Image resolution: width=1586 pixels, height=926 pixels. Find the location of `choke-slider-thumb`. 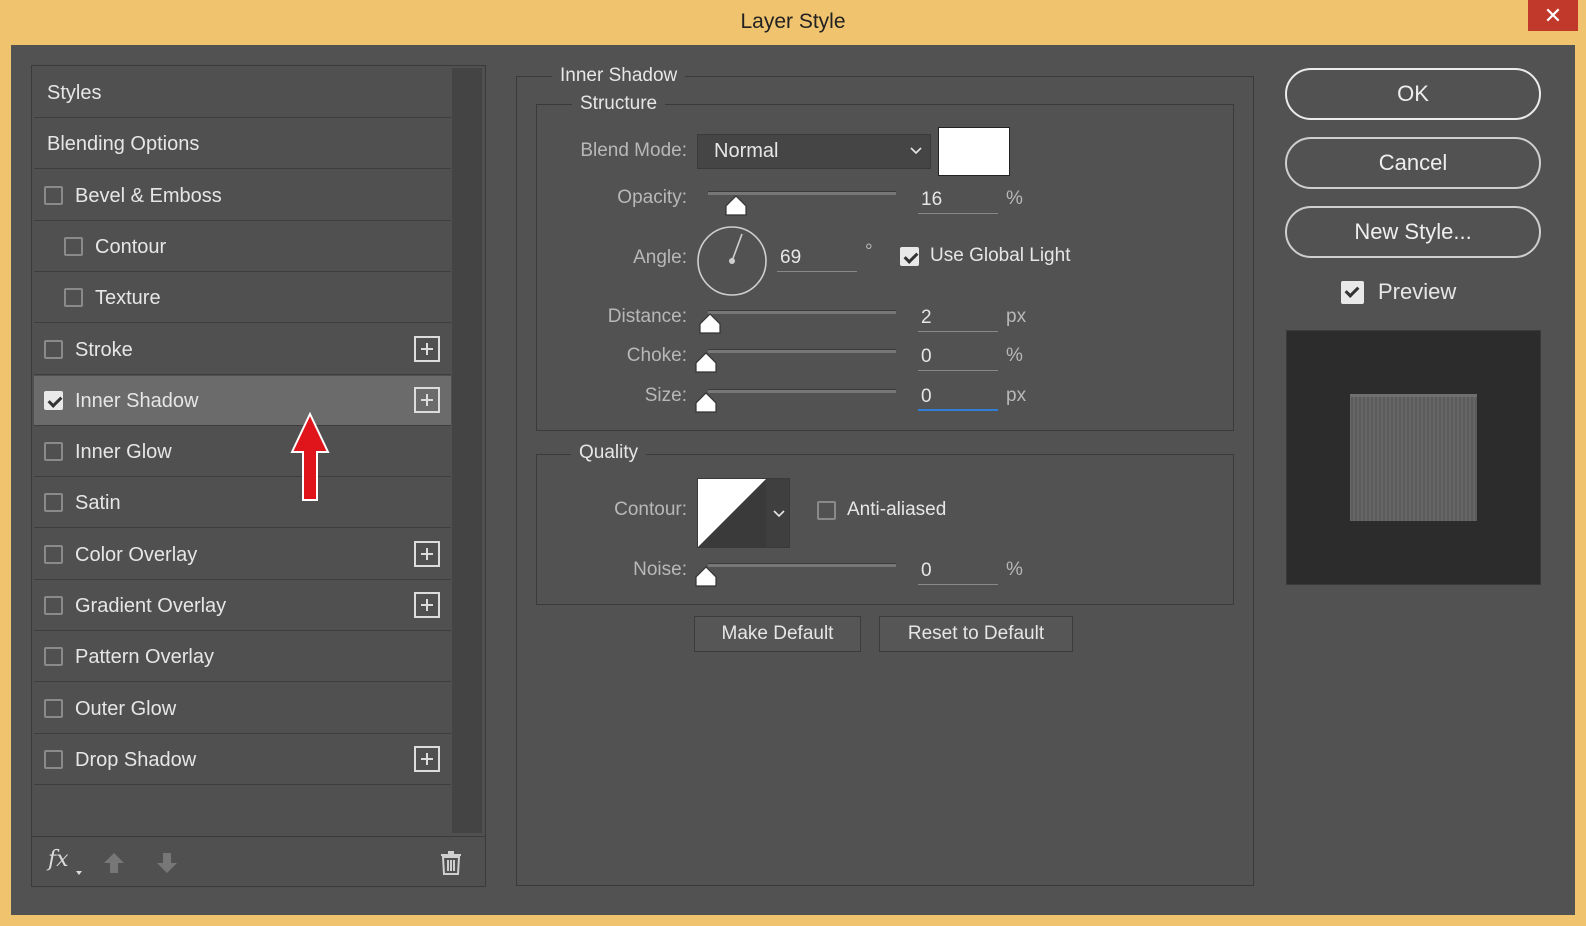

choke-slider-thumb is located at coordinates (706, 363).